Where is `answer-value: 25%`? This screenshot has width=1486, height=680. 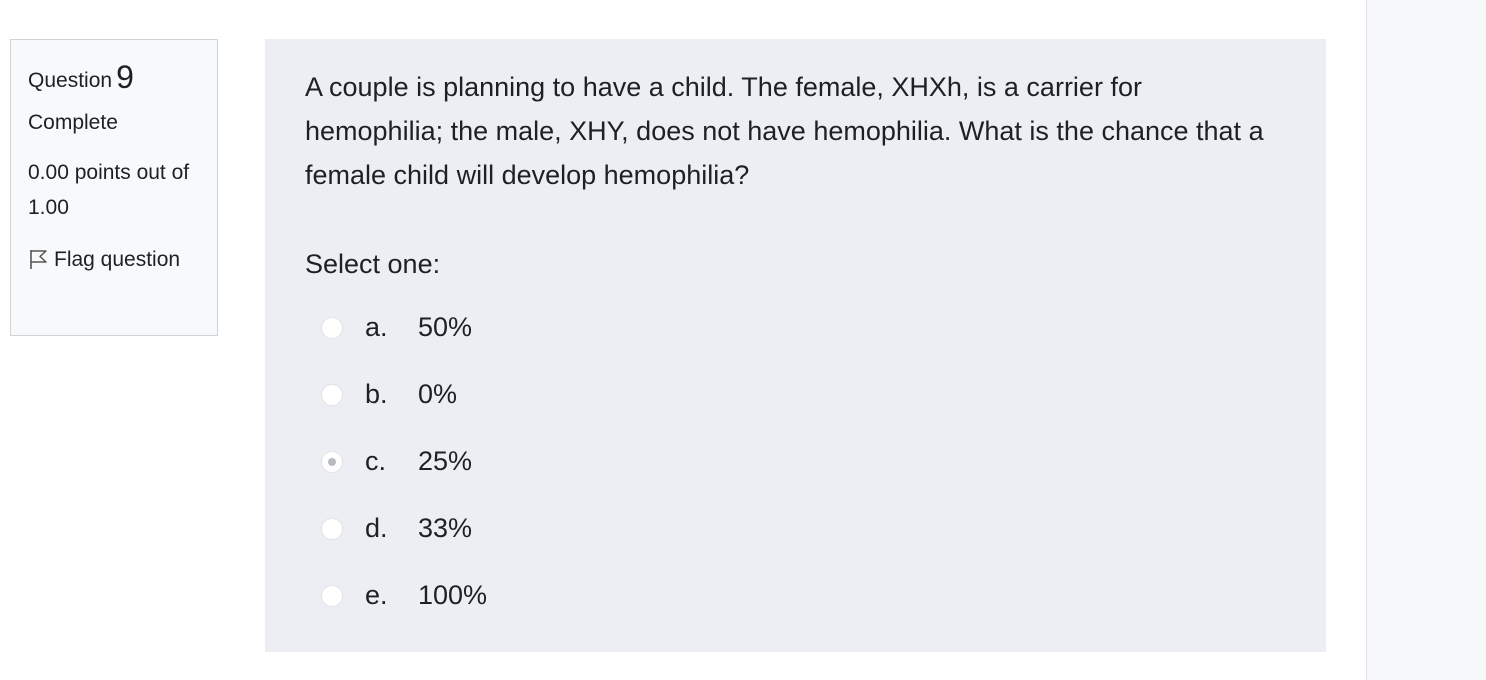
answer-value: 25% is located at coordinates (445, 461).